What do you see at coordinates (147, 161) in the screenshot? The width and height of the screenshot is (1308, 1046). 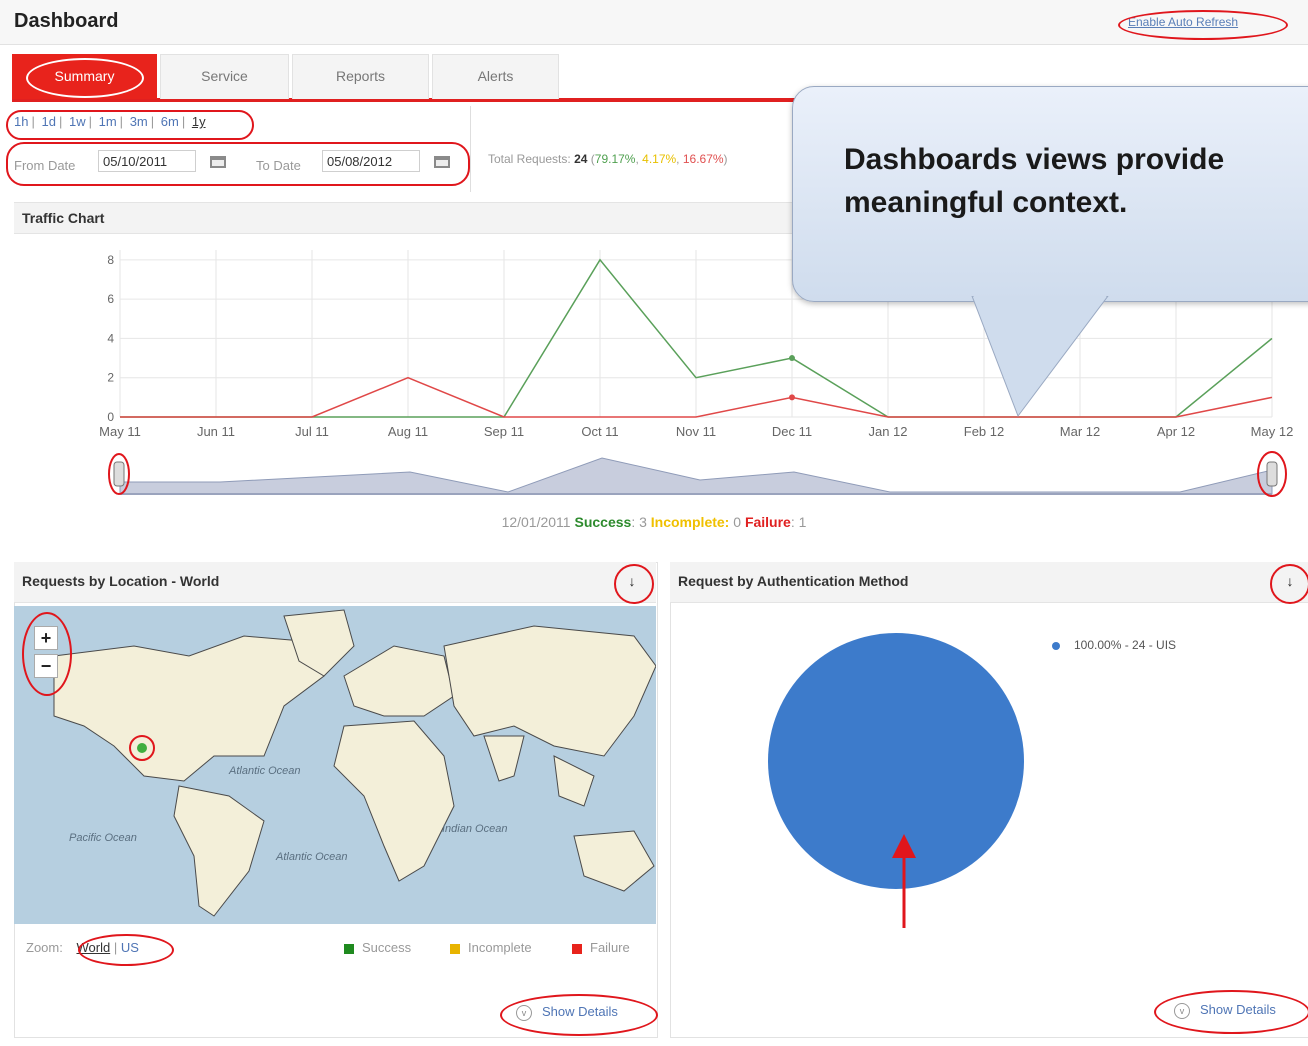 I see `from-date-input` at bounding box center [147, 161].